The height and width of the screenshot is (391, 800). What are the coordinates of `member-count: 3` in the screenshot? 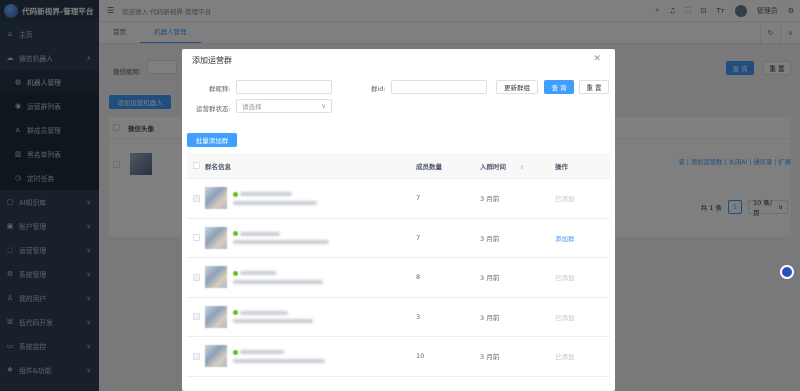 It's located at (418, 316).